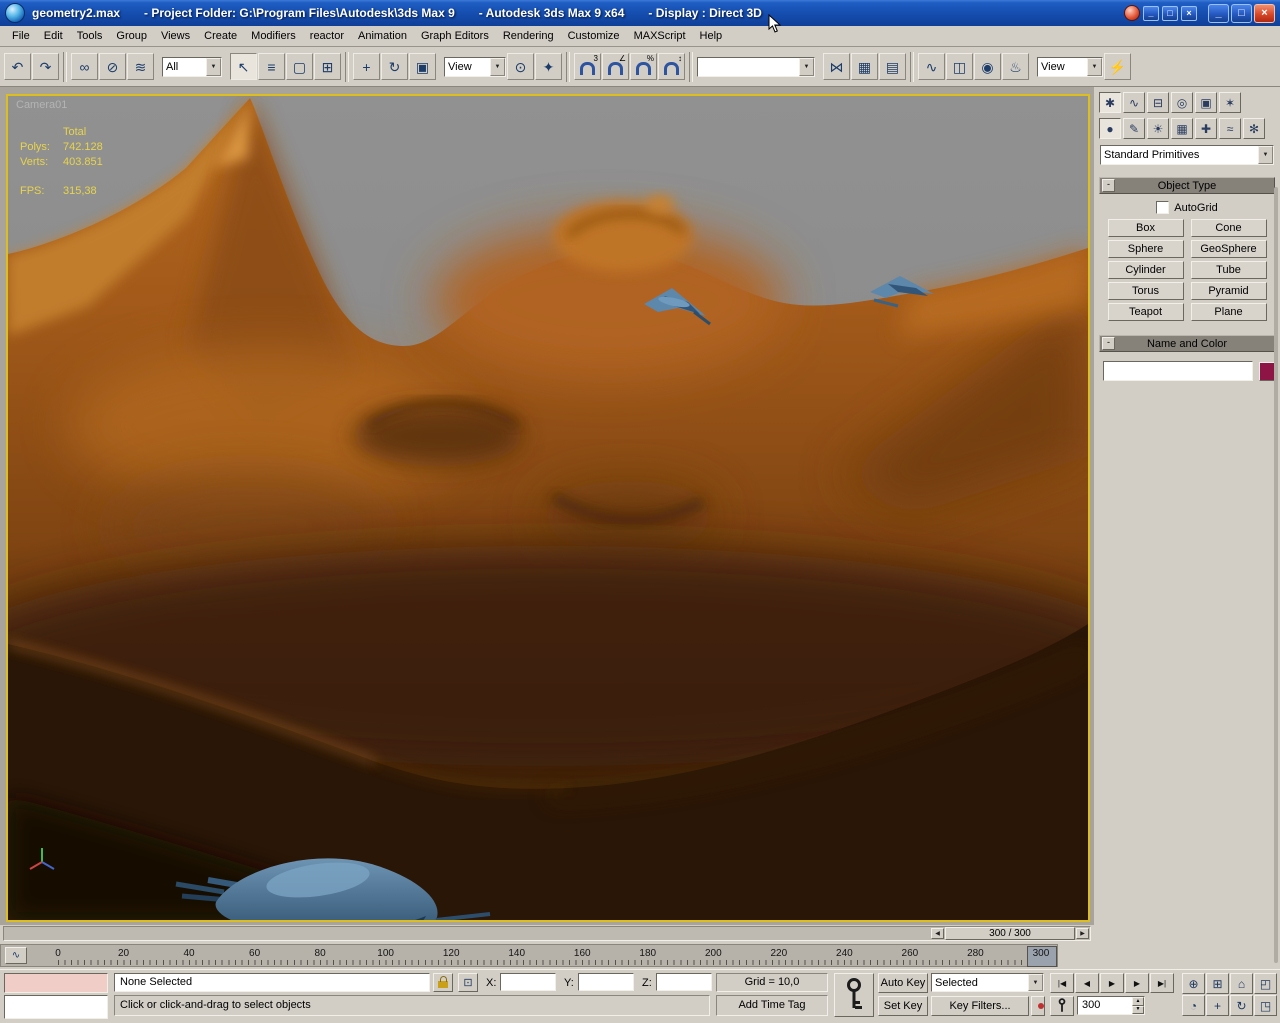  Describe the element at coordinates (271, 66) in the screenshot. I see `select-by-name-button: ≡` at that location.